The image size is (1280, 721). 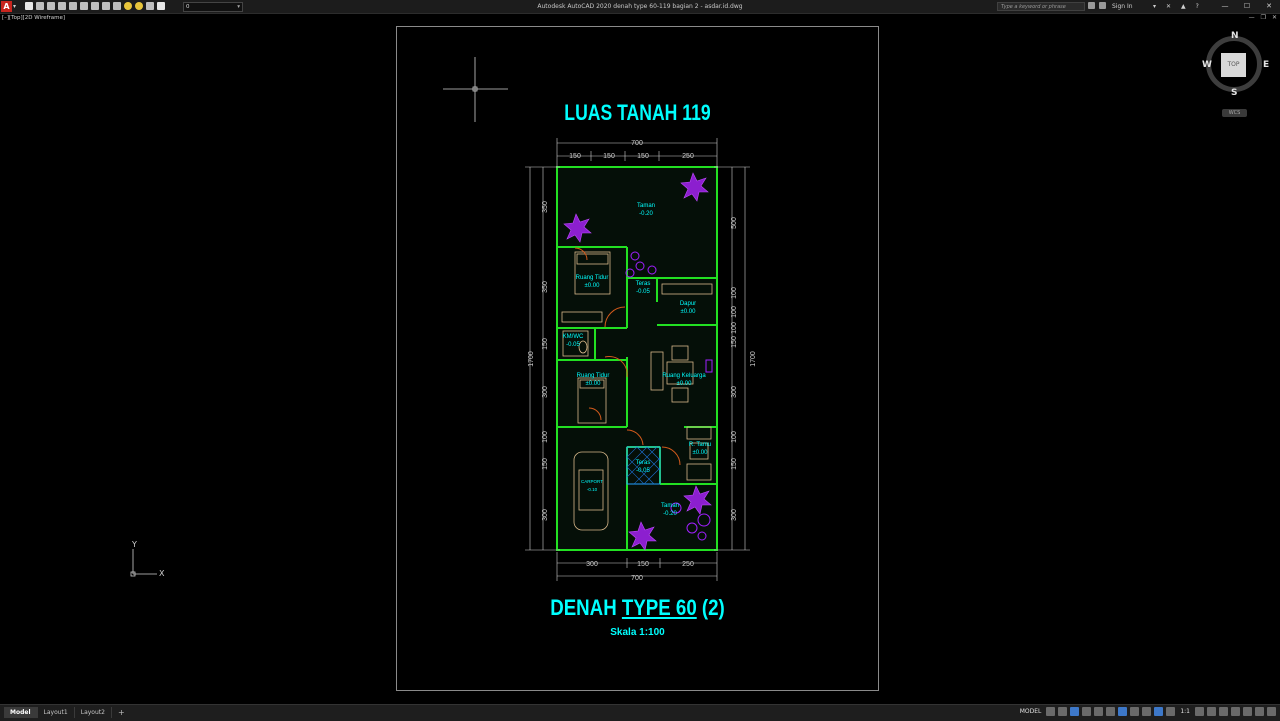 I want to click on wcs-menu: WCS, so click(x=1234, y=113).